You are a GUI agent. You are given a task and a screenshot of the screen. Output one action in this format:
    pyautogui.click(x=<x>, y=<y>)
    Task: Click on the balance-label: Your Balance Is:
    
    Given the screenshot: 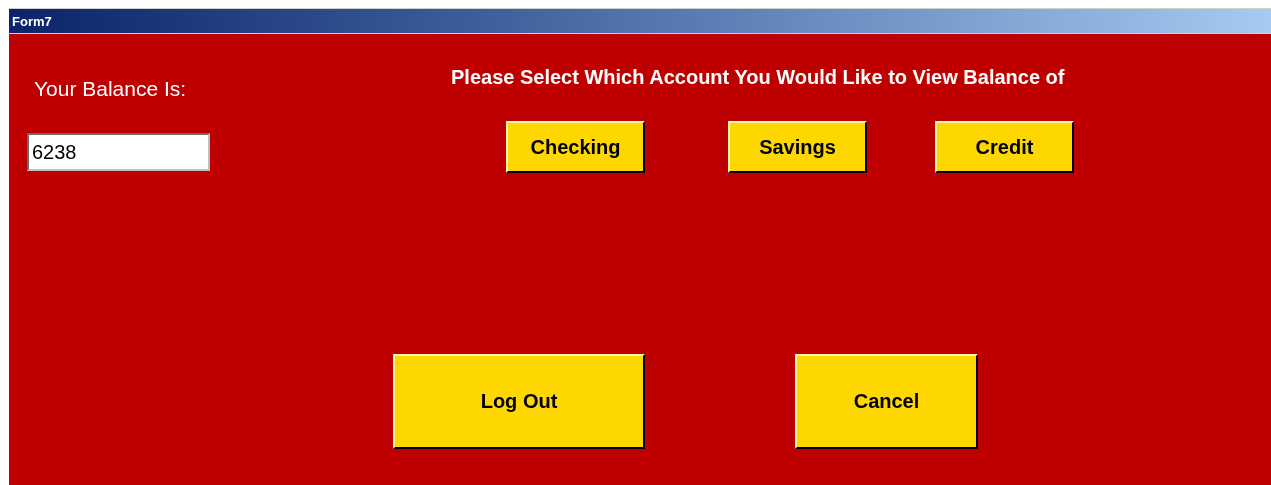 What is the action you would take?
    pyautogui.click(x=110, y=89)
    